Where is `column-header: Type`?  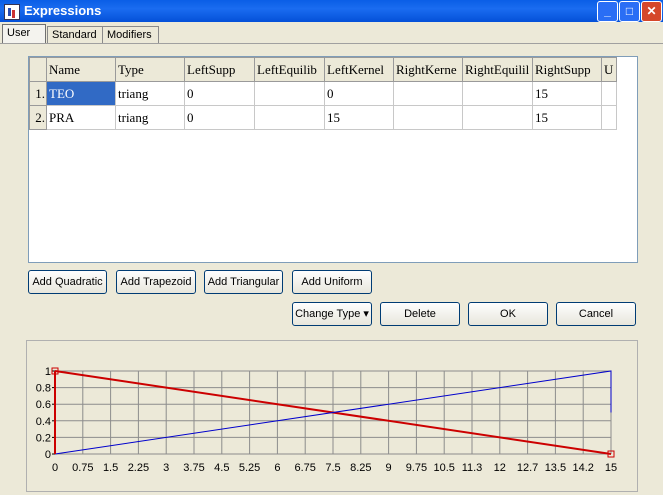
column-header: Type is located at coordinates (150, 69).